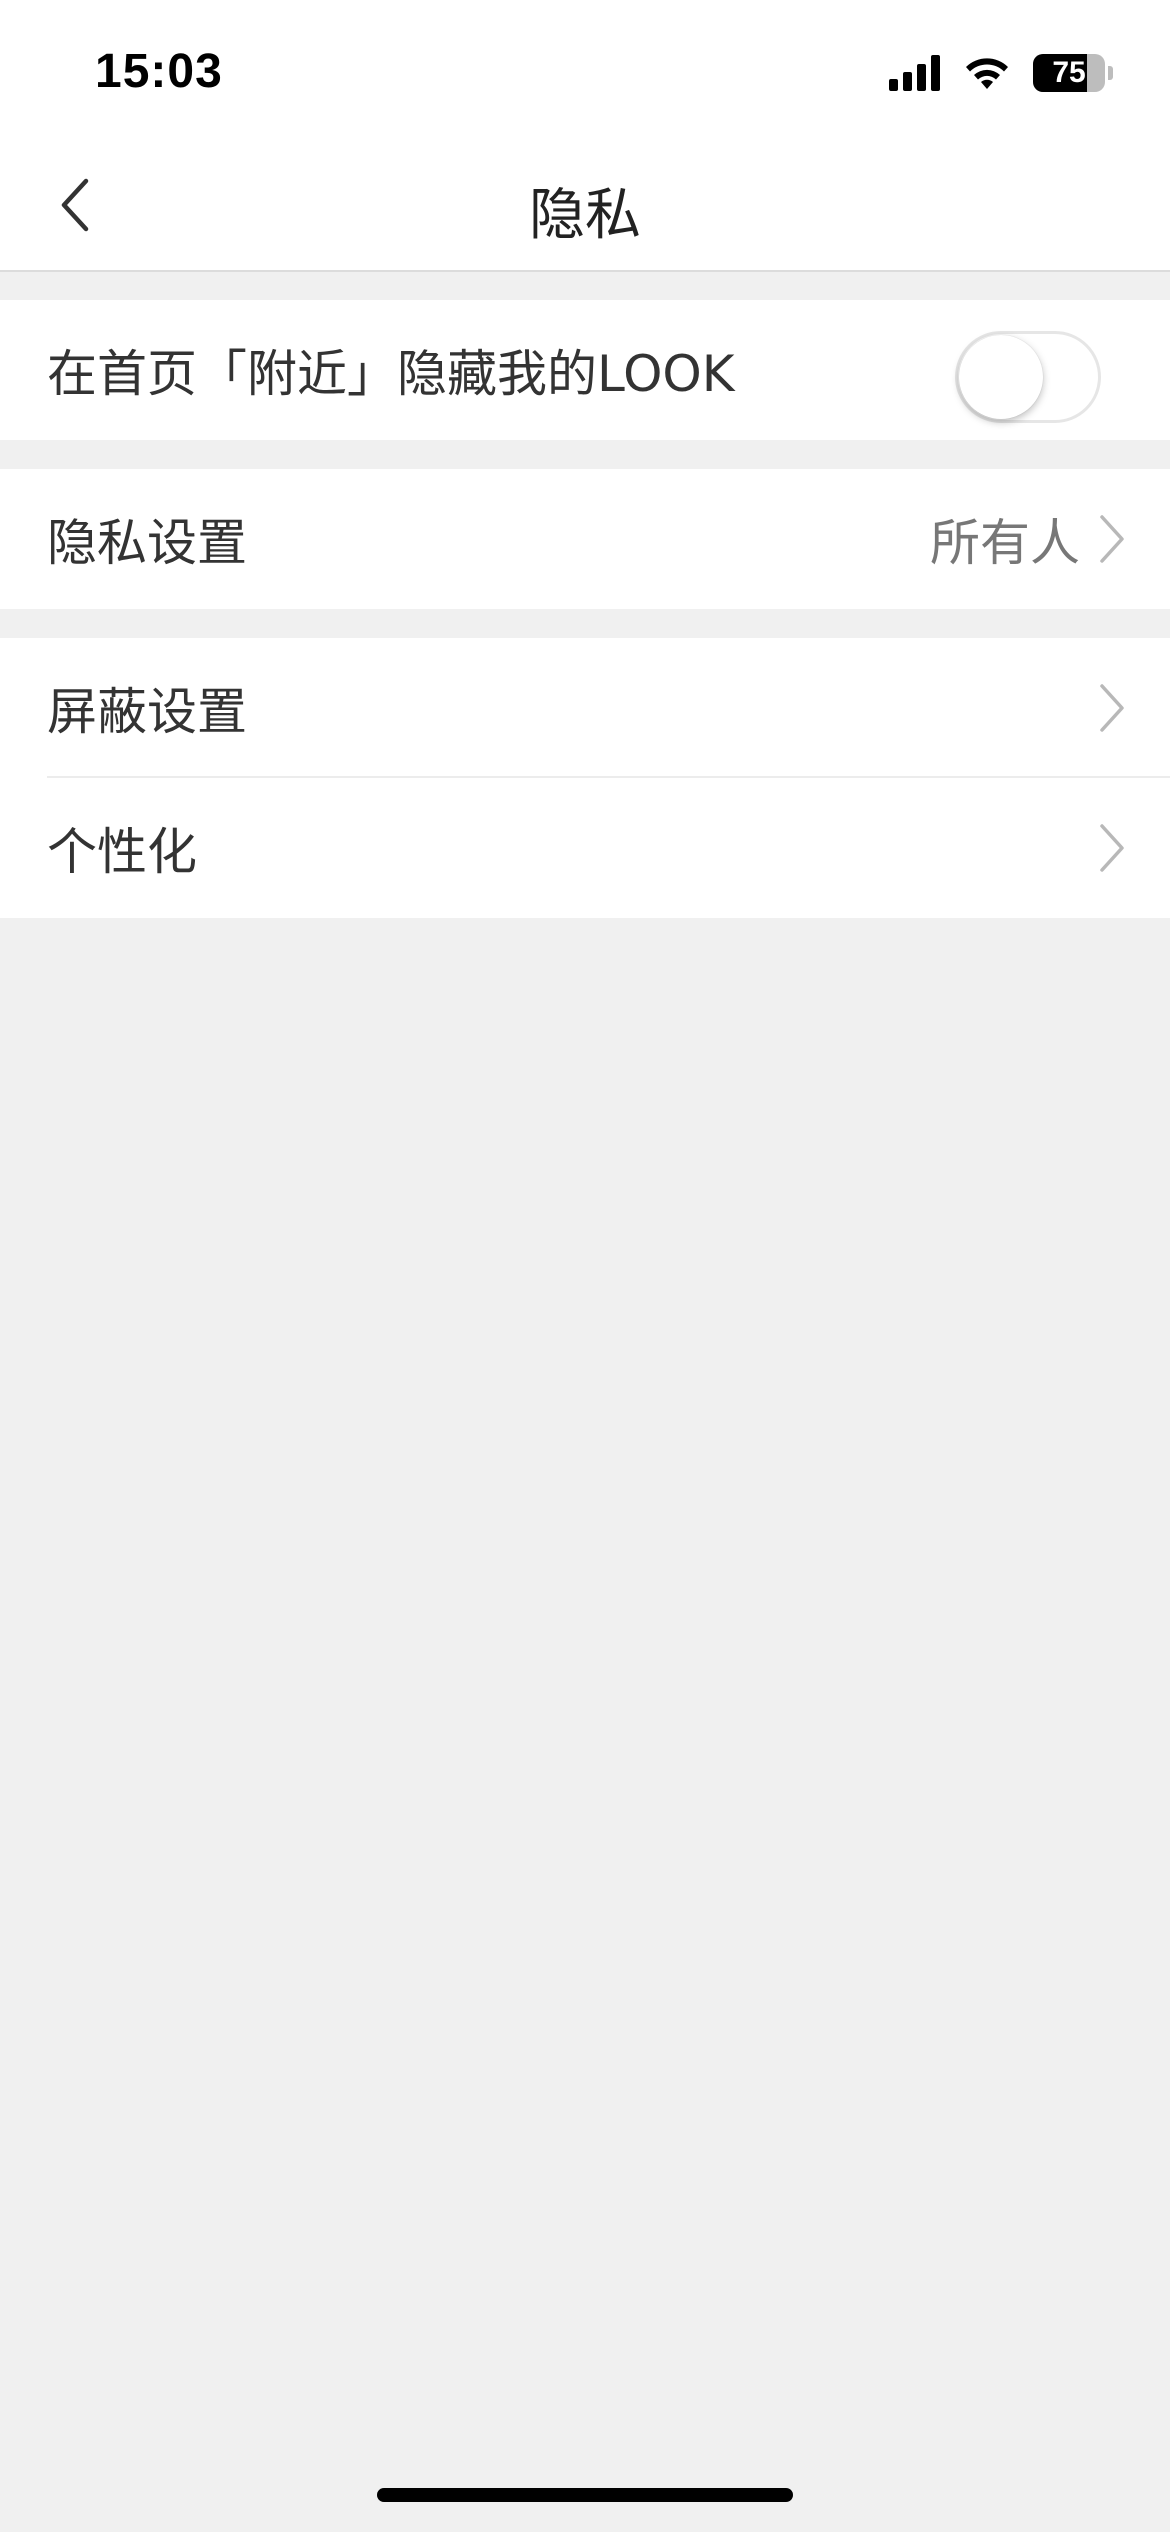 The height and width of the screenshot is (2532, 1170). What do you see at coordinates (147, 543) in the screenshot?
I see `privacy-settings-label: 隐私设置` at bounding box center [147, 543].